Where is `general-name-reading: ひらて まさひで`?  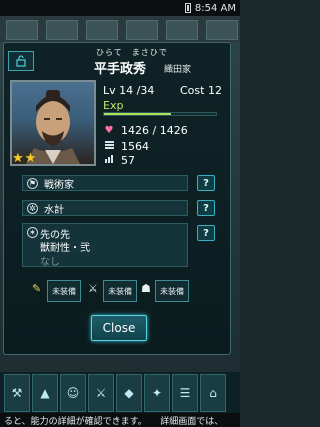 general-name-reading: ひらて まさひで is located at coordinates (132, 52).